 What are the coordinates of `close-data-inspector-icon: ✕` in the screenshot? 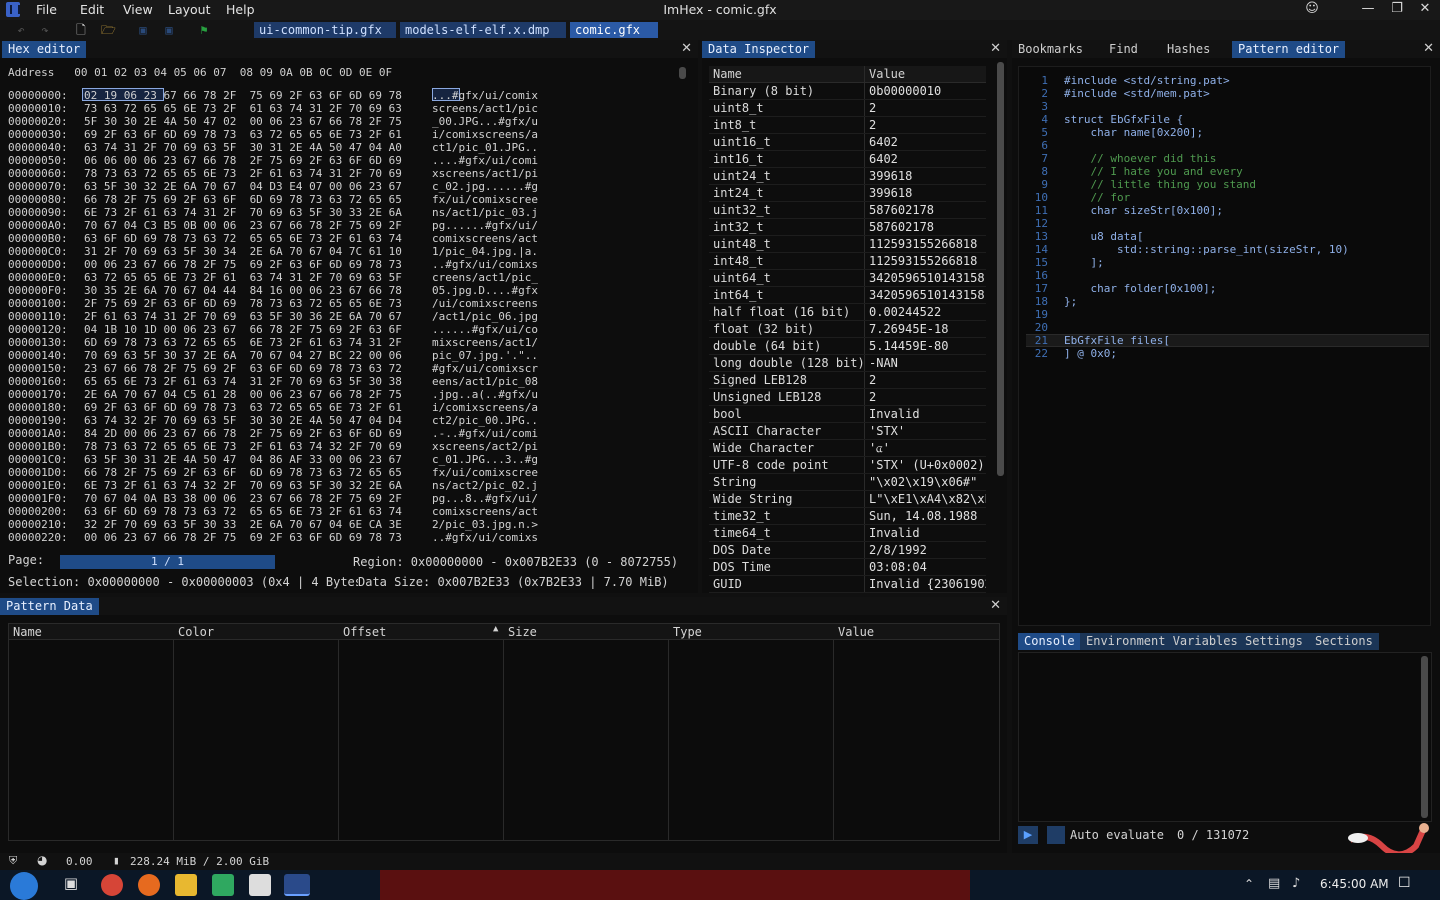 It's located at (995, 48).